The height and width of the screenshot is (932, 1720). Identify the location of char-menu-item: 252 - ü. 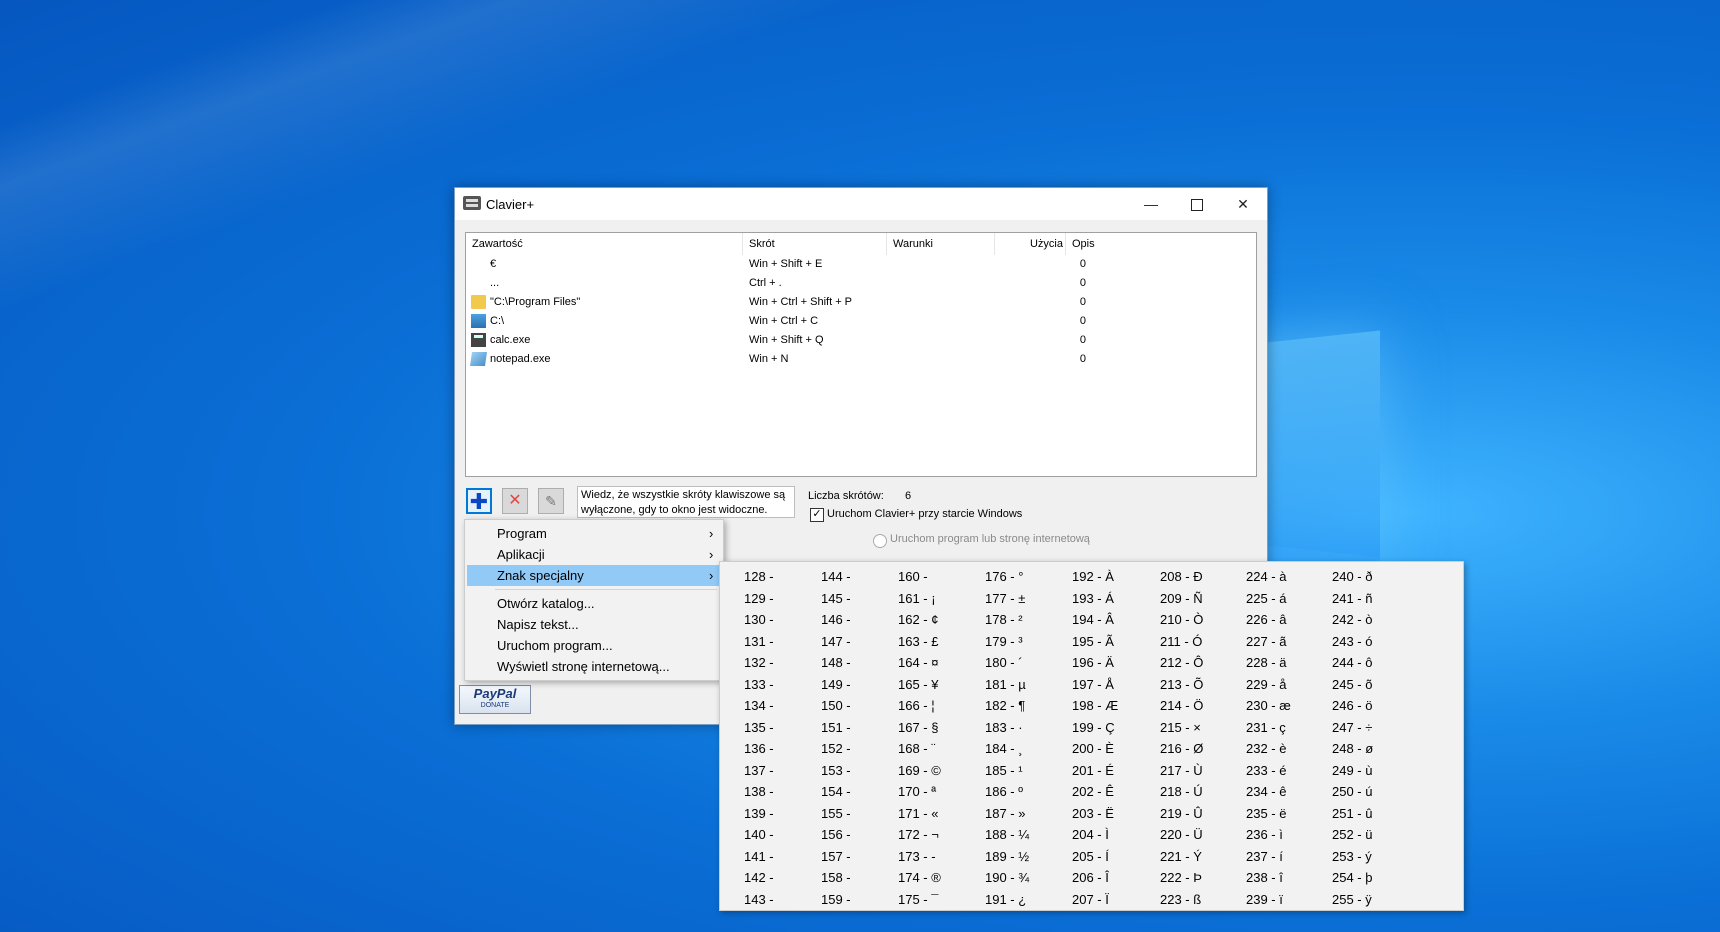
(1352, 835).